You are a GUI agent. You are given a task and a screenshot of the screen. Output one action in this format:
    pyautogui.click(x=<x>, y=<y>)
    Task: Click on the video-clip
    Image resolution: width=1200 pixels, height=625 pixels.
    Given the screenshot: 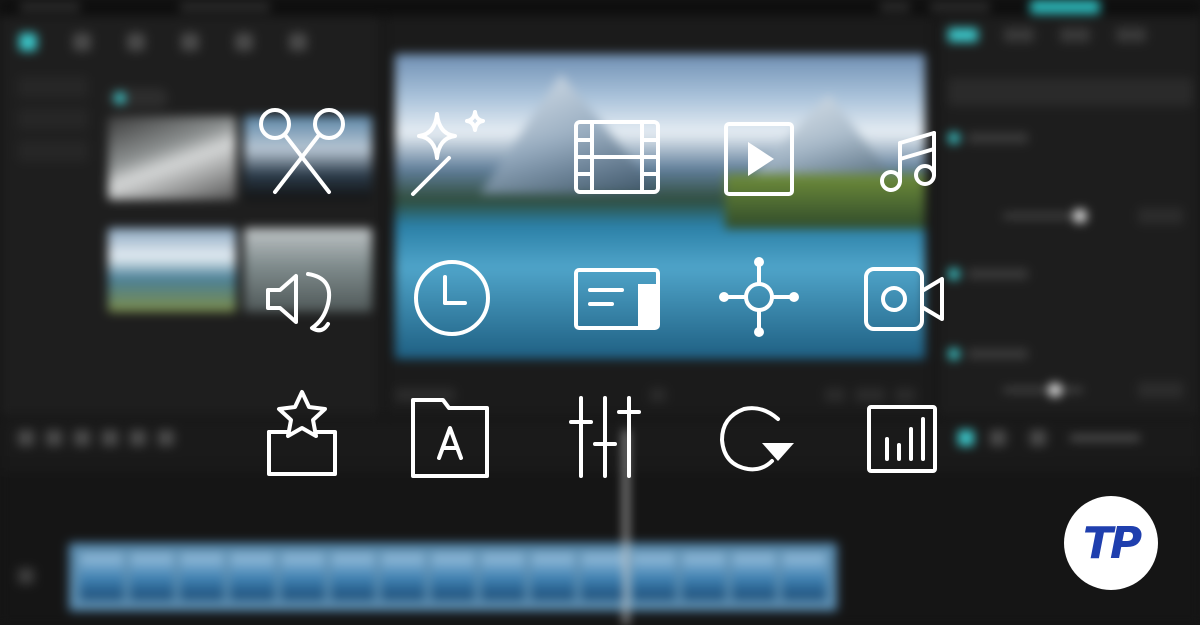 What is the action you would take?
    pyautogui.click(x=453, y=577)
    